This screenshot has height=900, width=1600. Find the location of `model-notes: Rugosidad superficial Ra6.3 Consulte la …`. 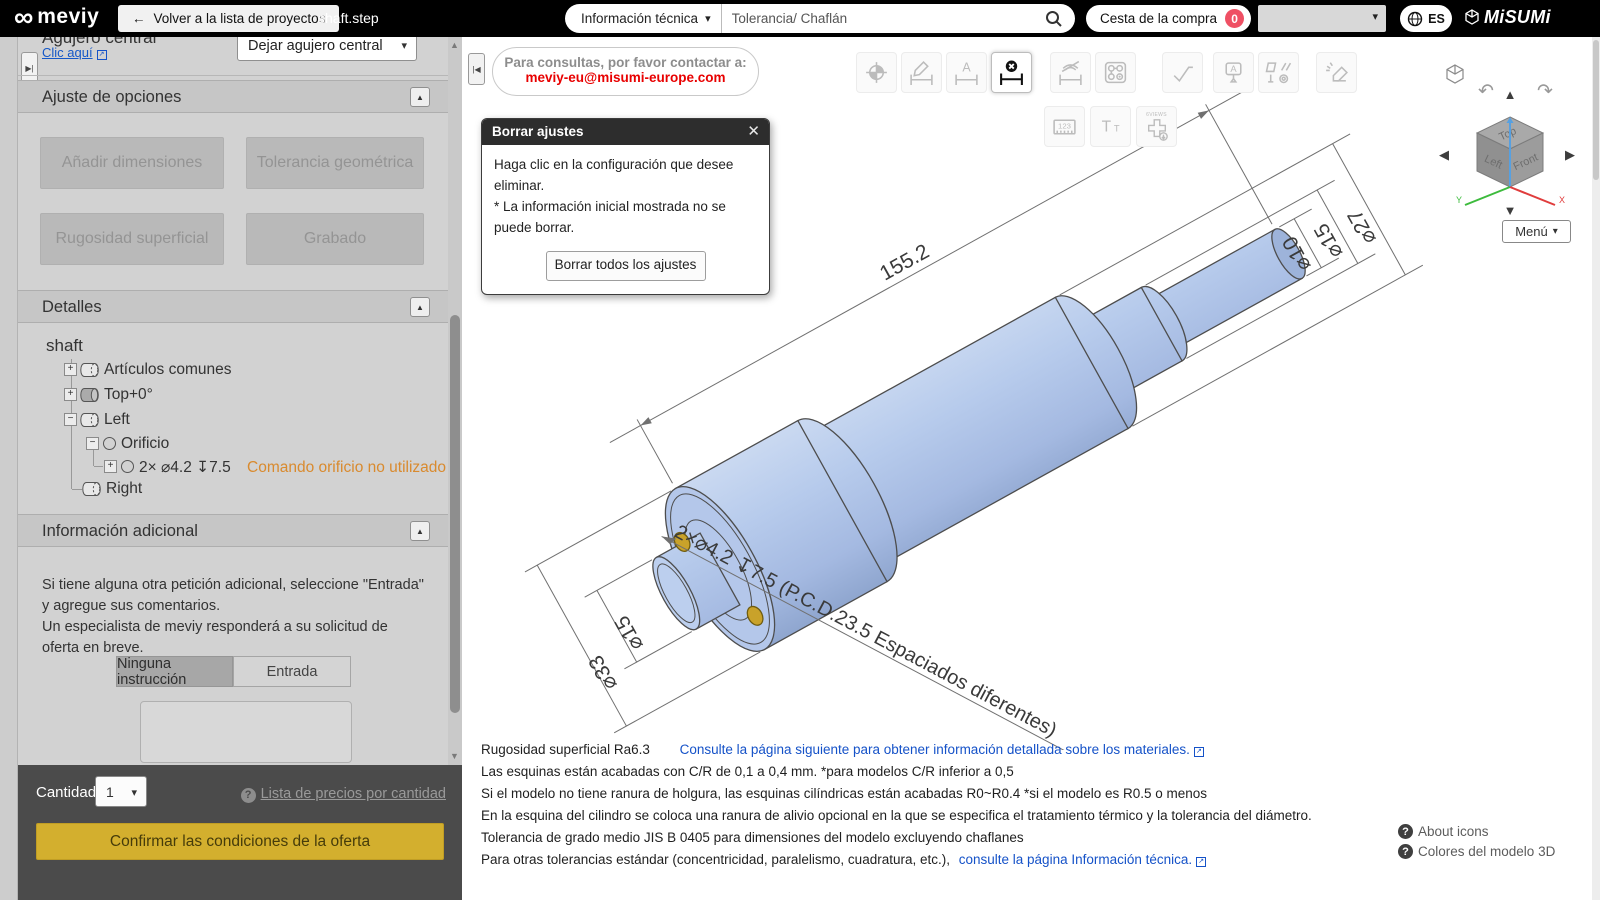

model-notes: Rugosidad superficial Ra6.3 Consulte la … is located at coordinates (986, 808).